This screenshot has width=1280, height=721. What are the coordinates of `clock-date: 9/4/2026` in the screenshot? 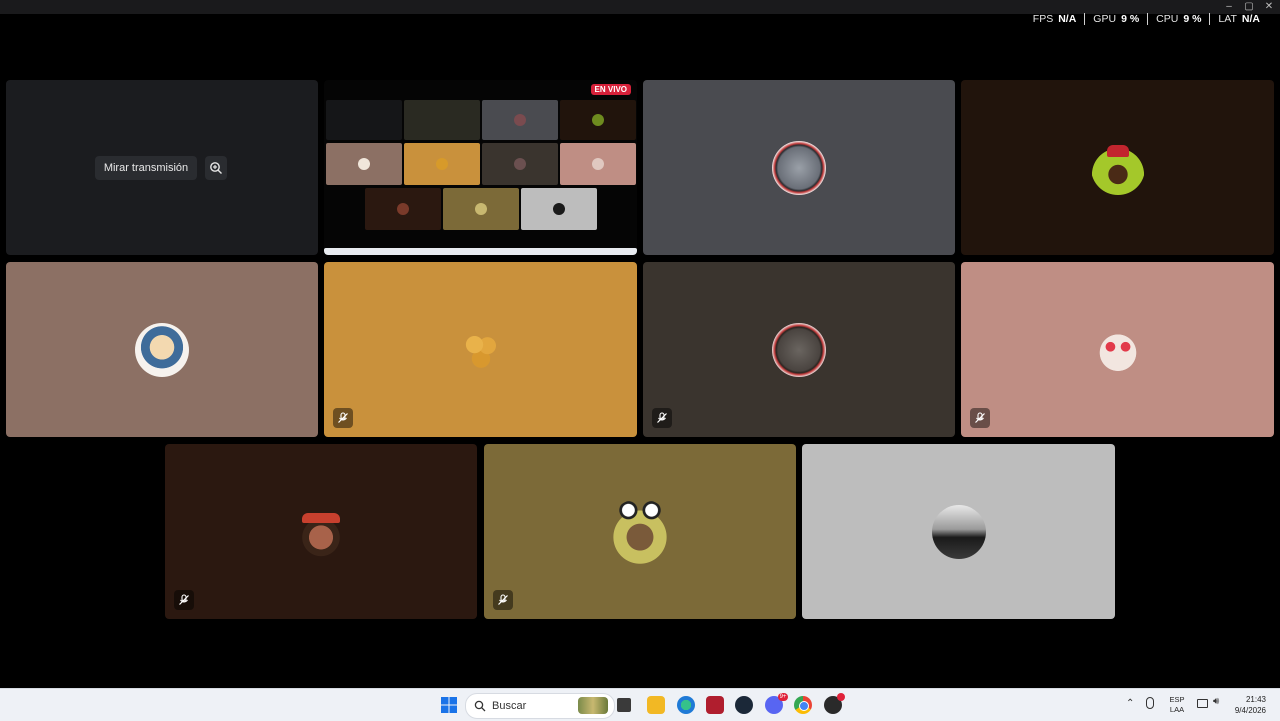 It's located at (1250, 710).